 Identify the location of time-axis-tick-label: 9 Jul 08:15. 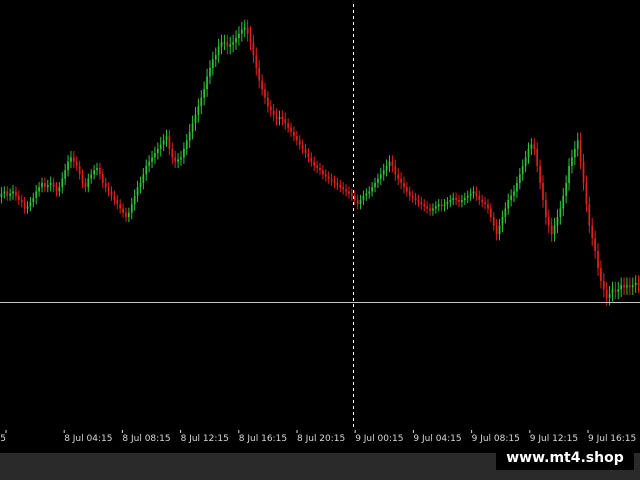
(496, 439).